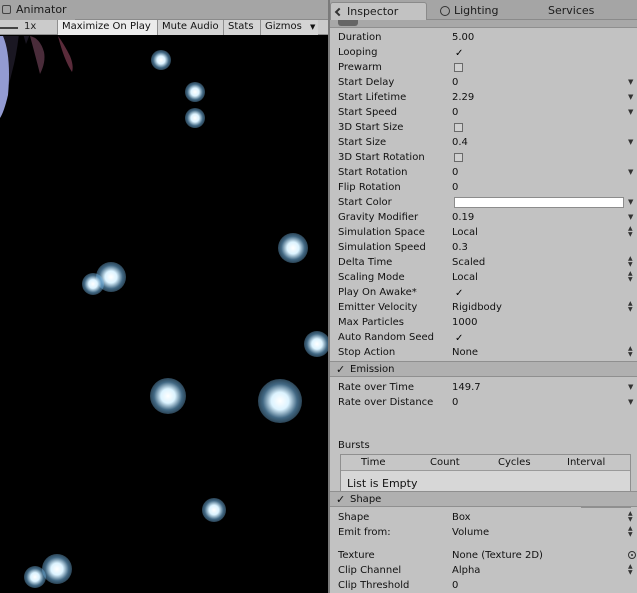 Image resolution: width=637 pixels, height=593 pixels. Describe the element at coordinates (382, 247) in the screenshot. I see `simulation-speed-label: Simulation Speed` at that location.